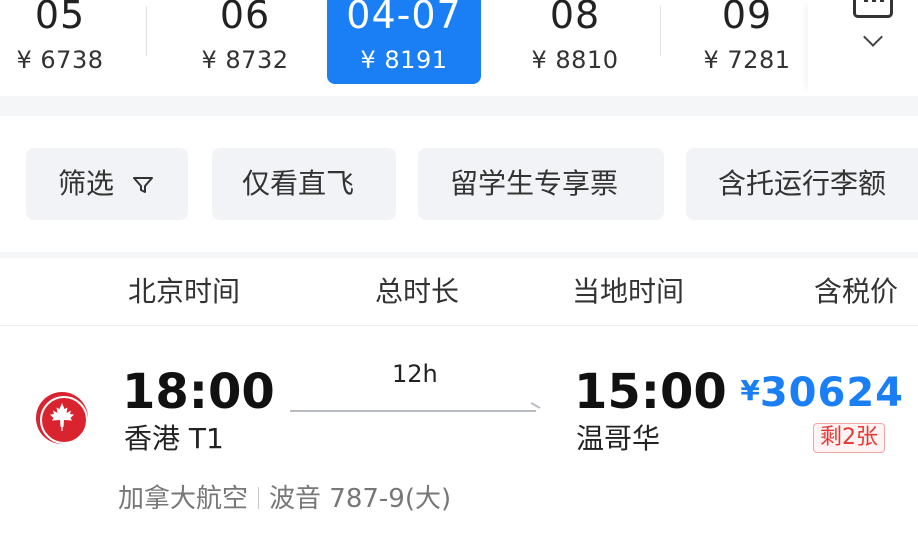 This screenshot has width=918, height=536. I want to click on flight-meta: 加拿大航空 波音 787-9(大), so click(284, 499).